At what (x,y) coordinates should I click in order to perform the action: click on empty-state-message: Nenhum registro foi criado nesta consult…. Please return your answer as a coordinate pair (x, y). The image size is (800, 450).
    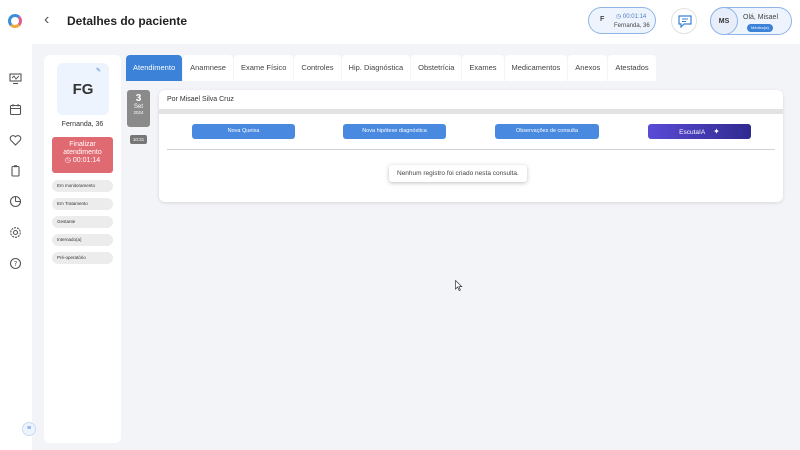
    Looking at the image, I should click on (458, 173).